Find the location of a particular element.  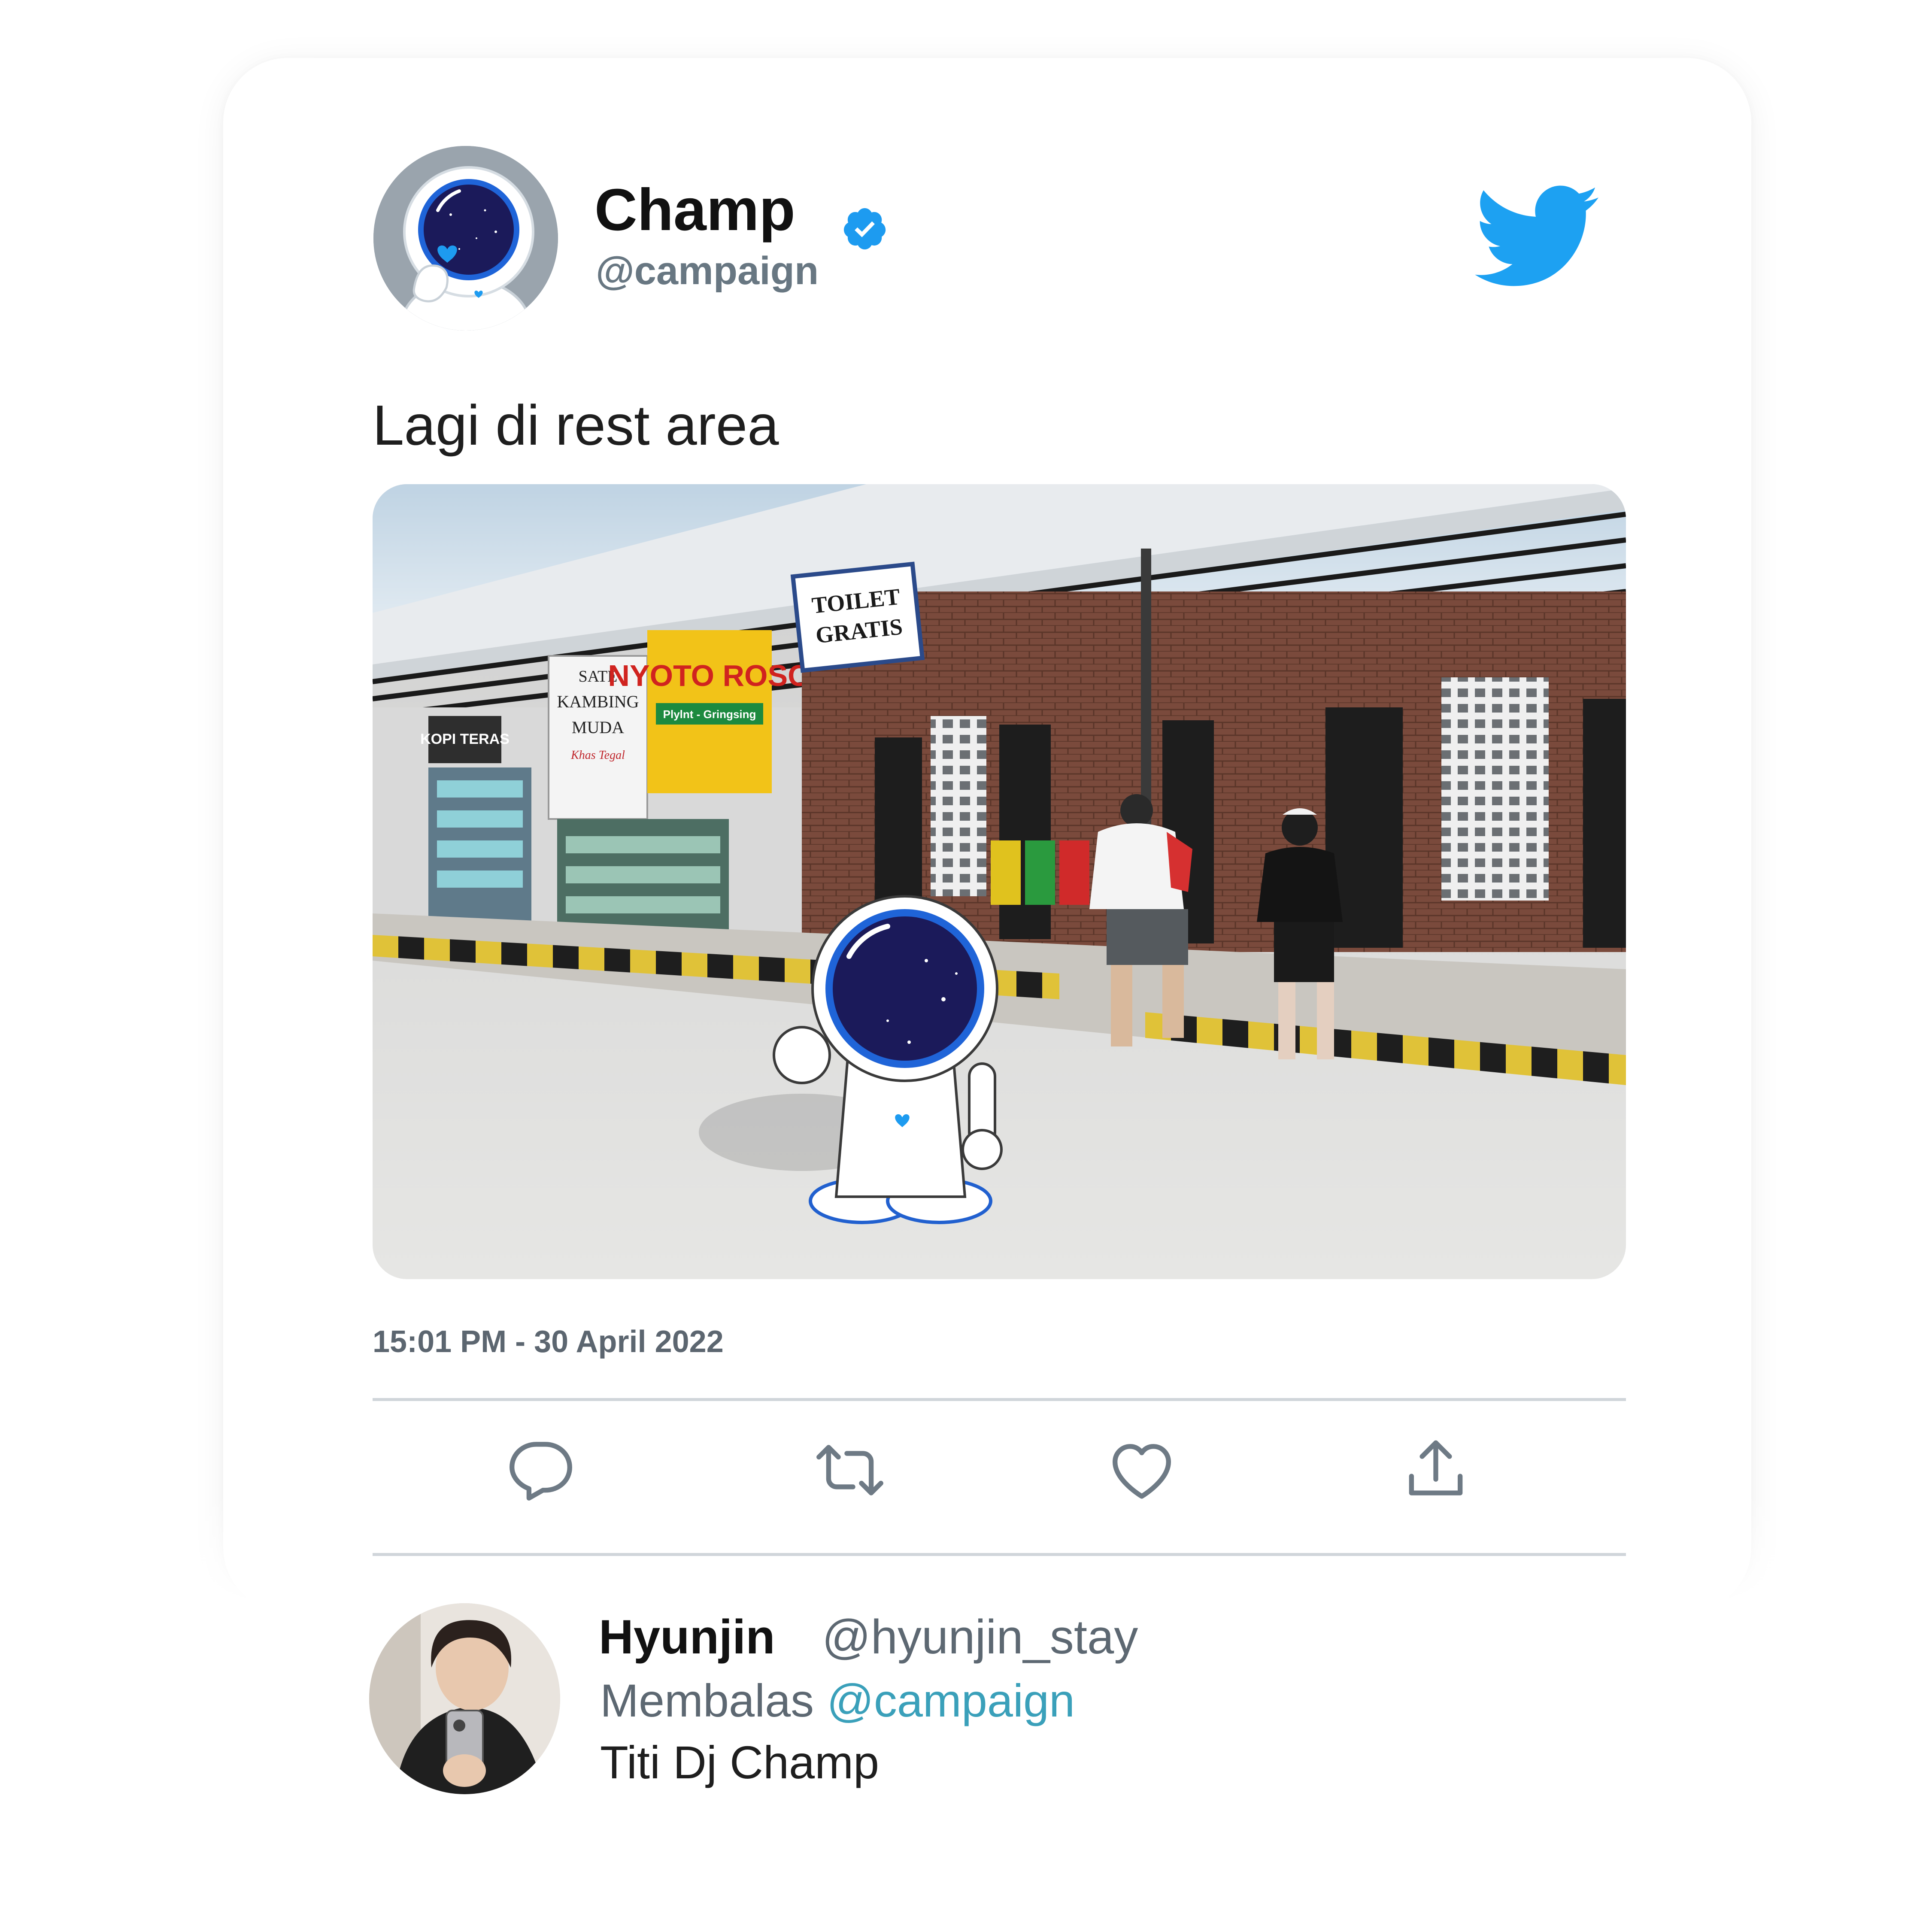

like-icon is located at coordinates (1142, 1471).